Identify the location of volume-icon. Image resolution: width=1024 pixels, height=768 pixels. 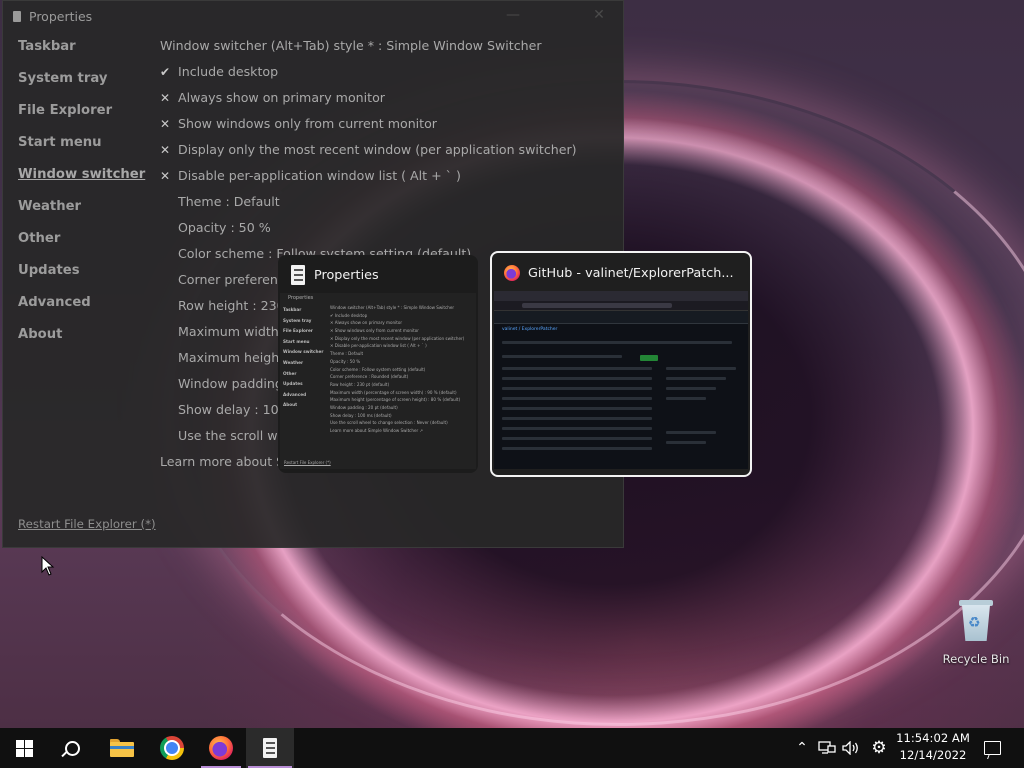
(851, 748).